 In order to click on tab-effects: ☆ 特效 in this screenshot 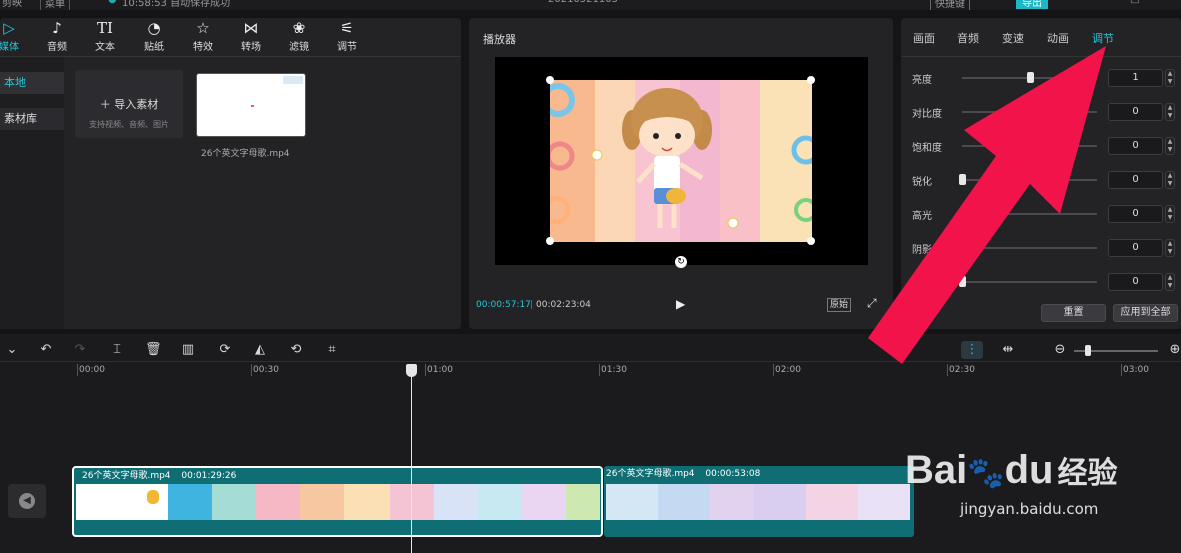, I will do `click(203, 35)`.